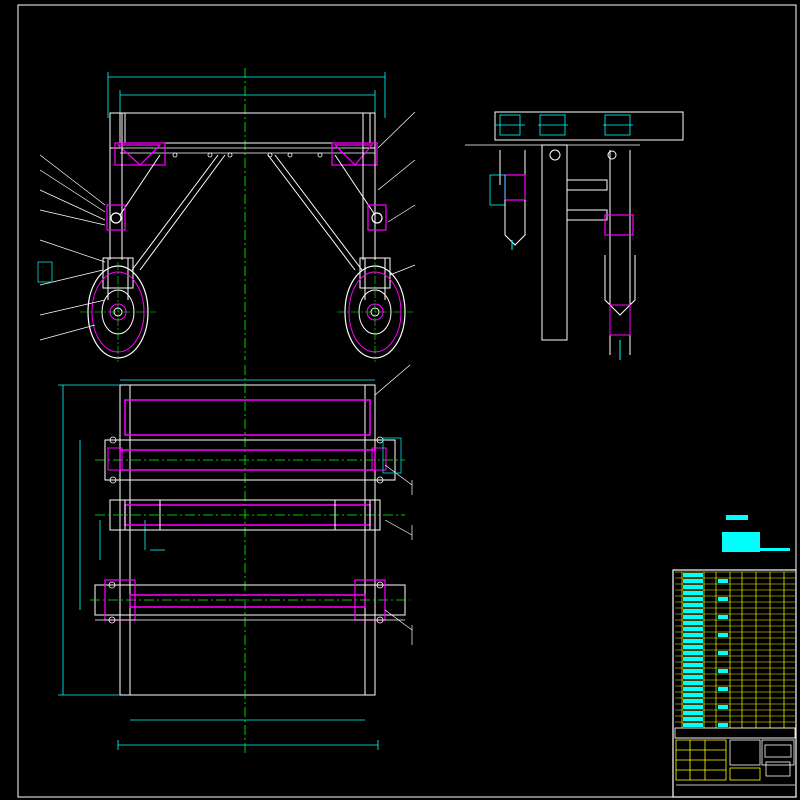 This screenshot has width=800, height=800. What do you see at coordinates (247, 150) in the screenshot?
I see `crossbar` at bounding box center [247, 150].